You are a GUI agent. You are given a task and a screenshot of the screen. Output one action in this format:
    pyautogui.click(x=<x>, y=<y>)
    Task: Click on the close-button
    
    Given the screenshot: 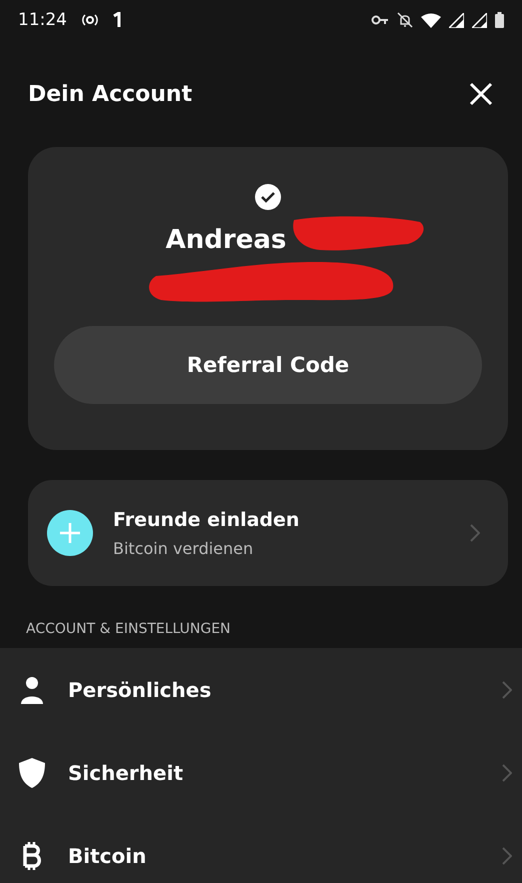 What is the action you would take?
    pyautogui.click(x=481, y=94)
    